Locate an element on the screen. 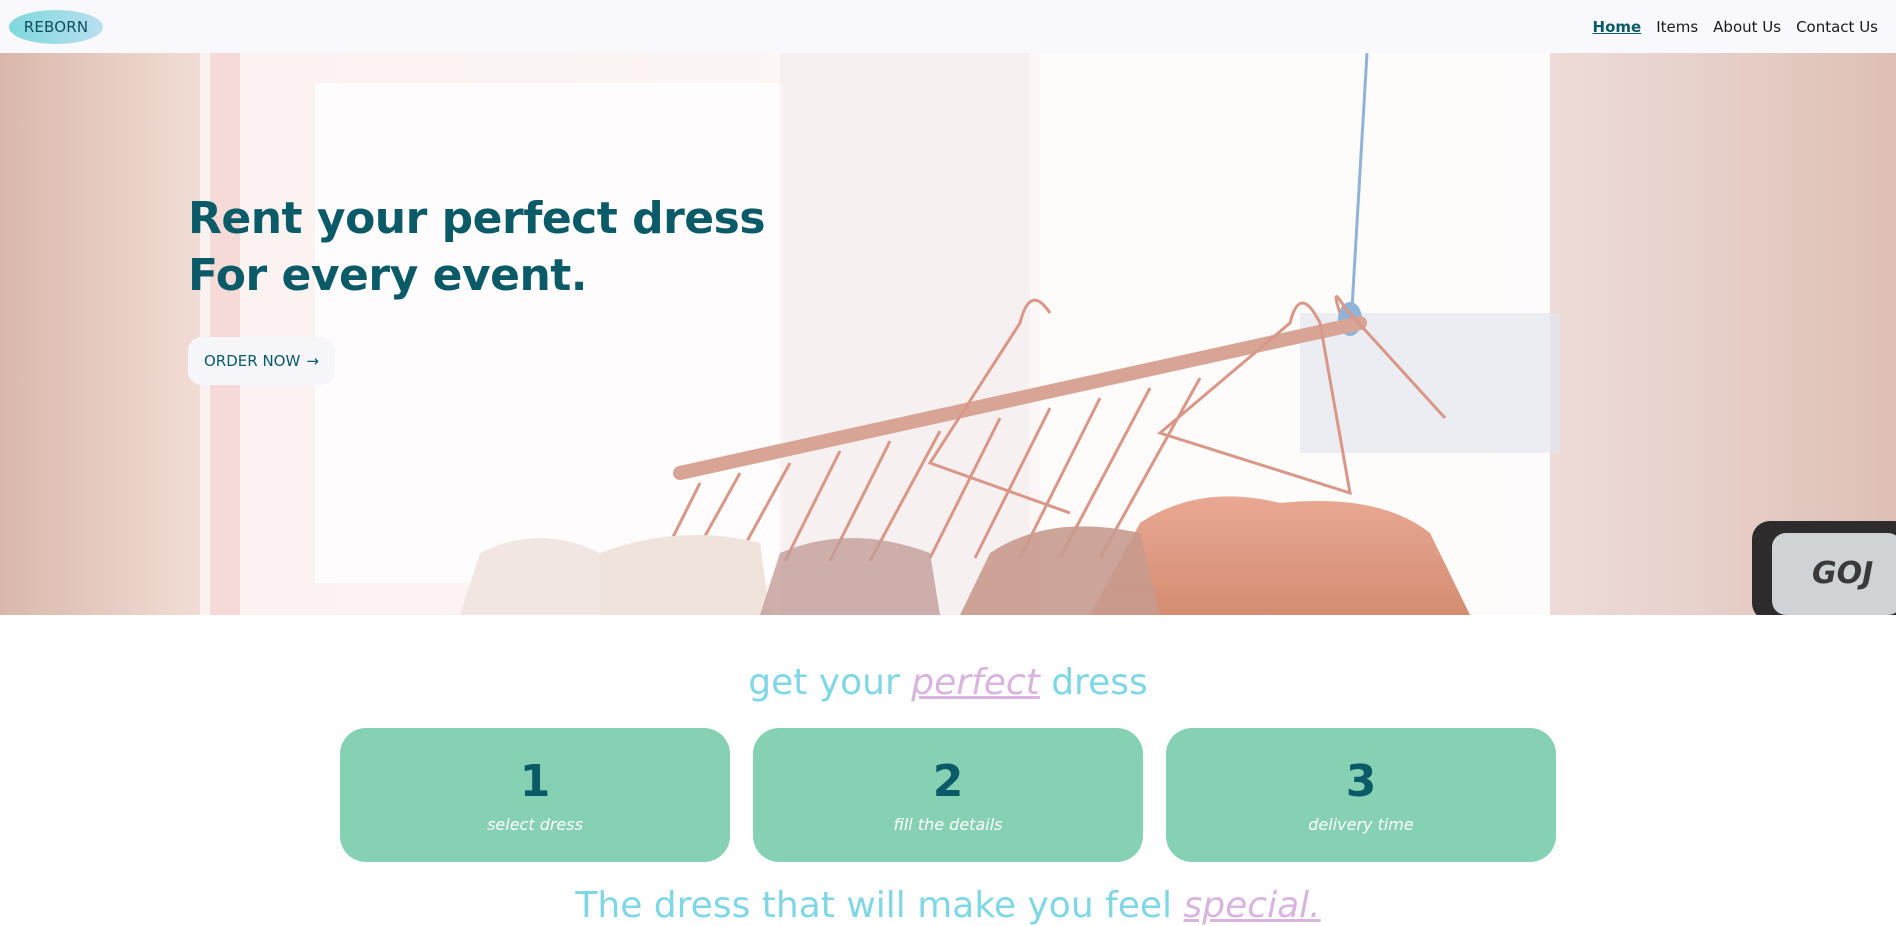 The width and height of the screenshot is (1896, 926). tagline-pre: The dress that will make you feel is located at coordinates (874, 905).